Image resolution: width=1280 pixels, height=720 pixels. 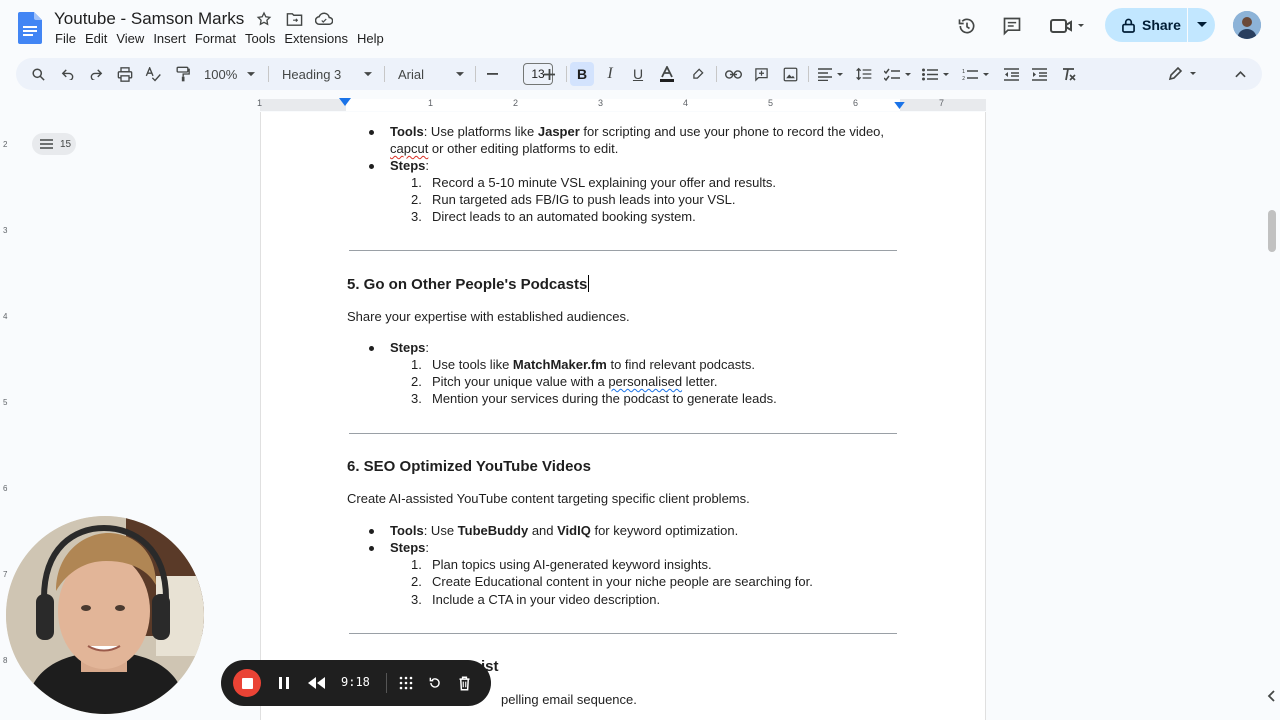 What do you see at coordinates (68, 74) in the screenshot?
I see `undo-icon` at bounding box center [68, 74].